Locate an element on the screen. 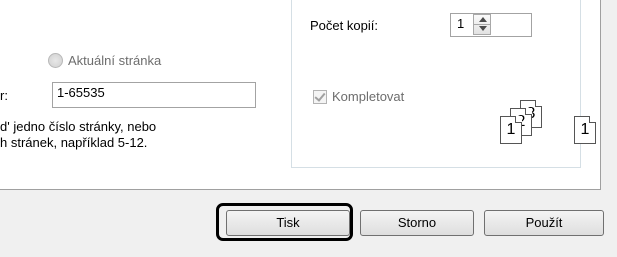 The image size is (617, 257). copies-input: 1 is located at coordinates (491, 25).